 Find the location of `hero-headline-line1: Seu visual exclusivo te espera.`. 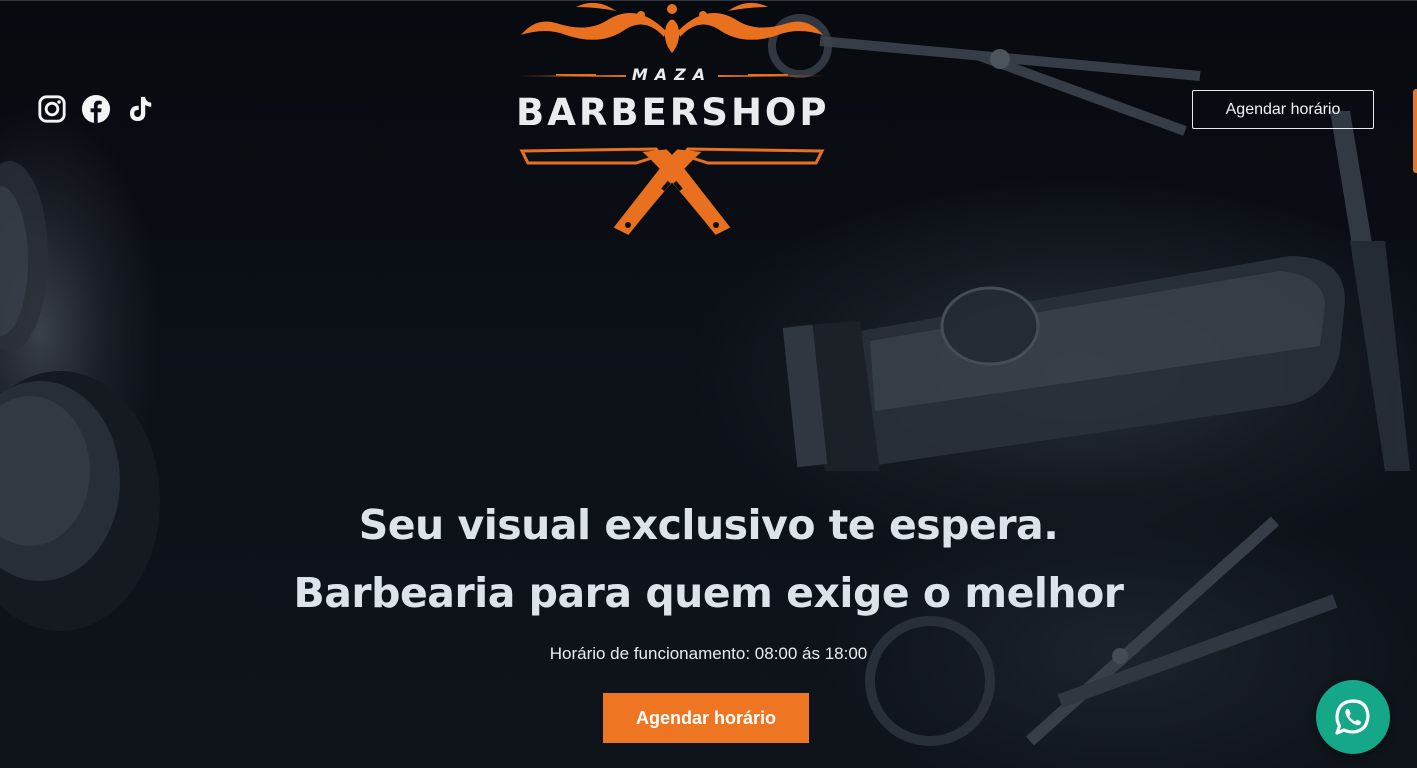

hero-headline-line1: Seu visual exclusivo te espera. is located at coordinates (708, 525).